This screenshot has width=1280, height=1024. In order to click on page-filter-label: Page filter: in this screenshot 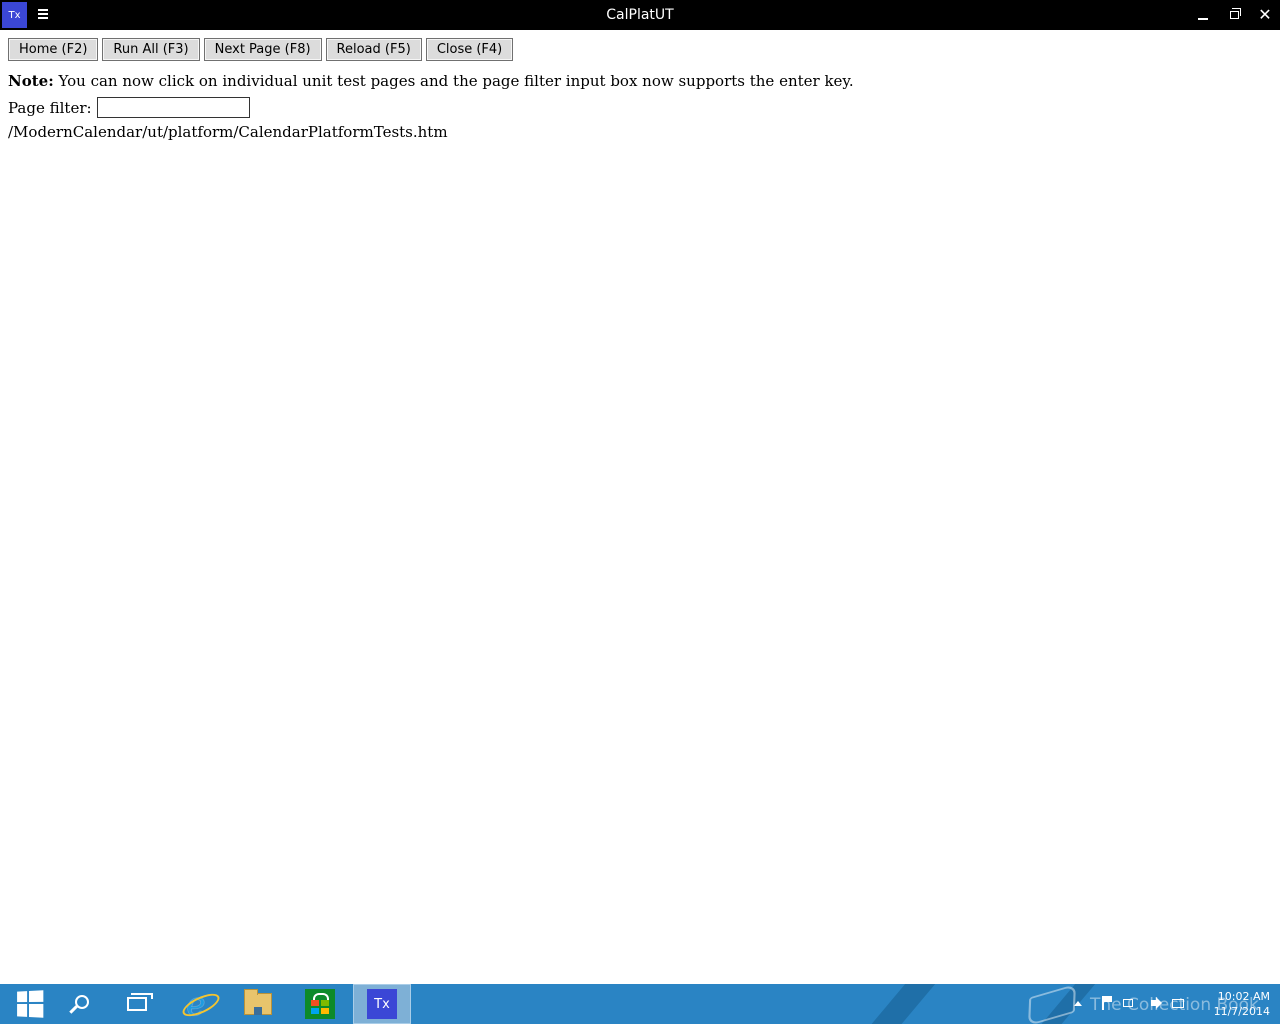, I will do `click(50, 107)`.